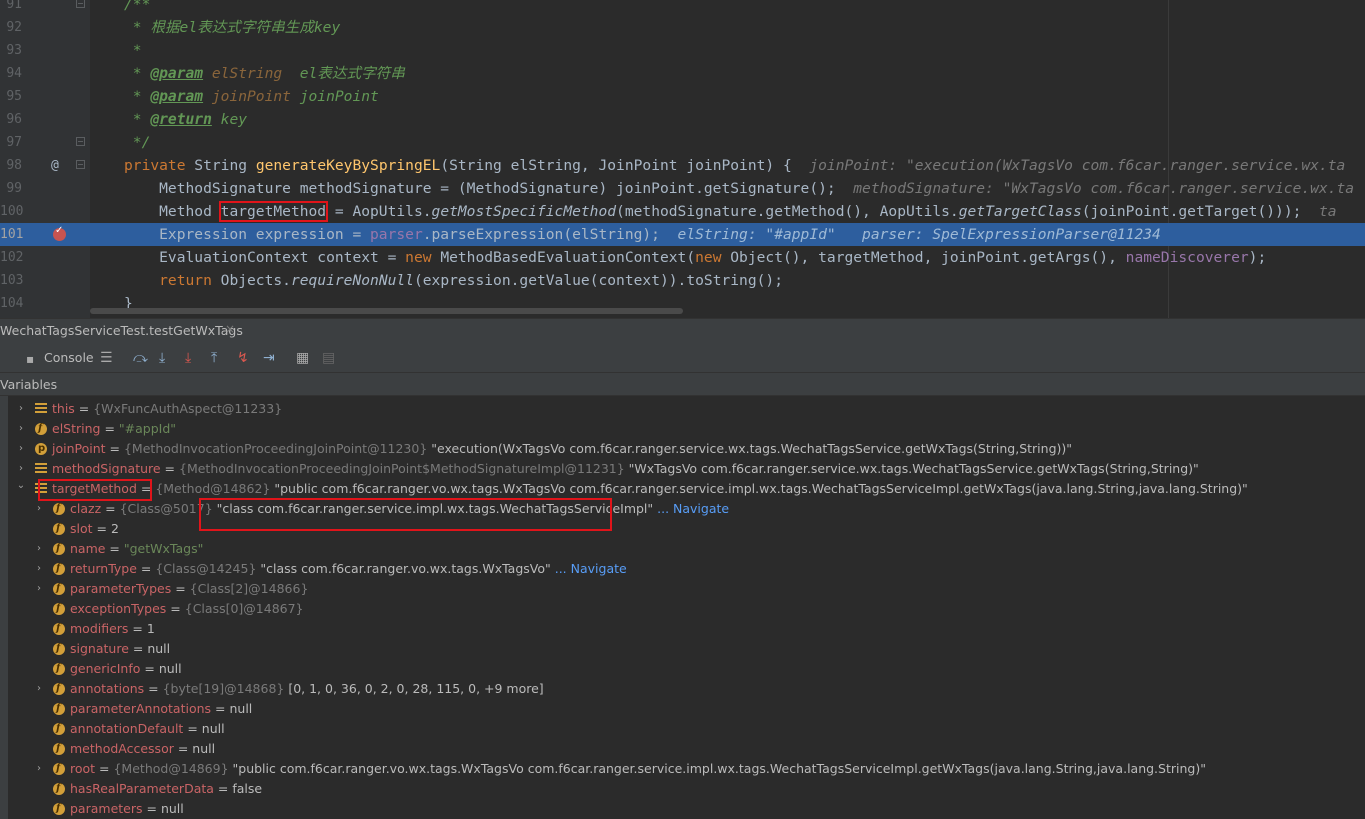  I want to click on variable-row-methodAccessor: methodAccessor = null, so click(686, 749).